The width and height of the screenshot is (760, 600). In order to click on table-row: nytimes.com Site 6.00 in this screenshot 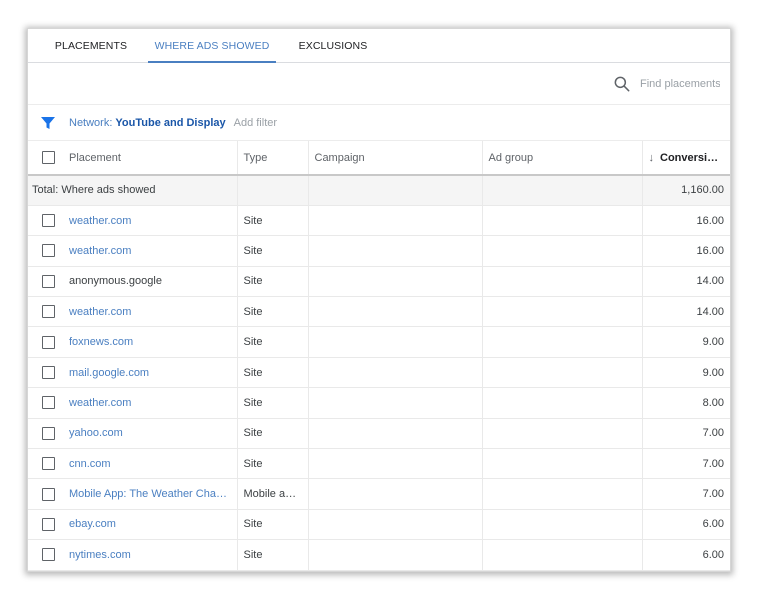, I will do `click(379, 555)`.